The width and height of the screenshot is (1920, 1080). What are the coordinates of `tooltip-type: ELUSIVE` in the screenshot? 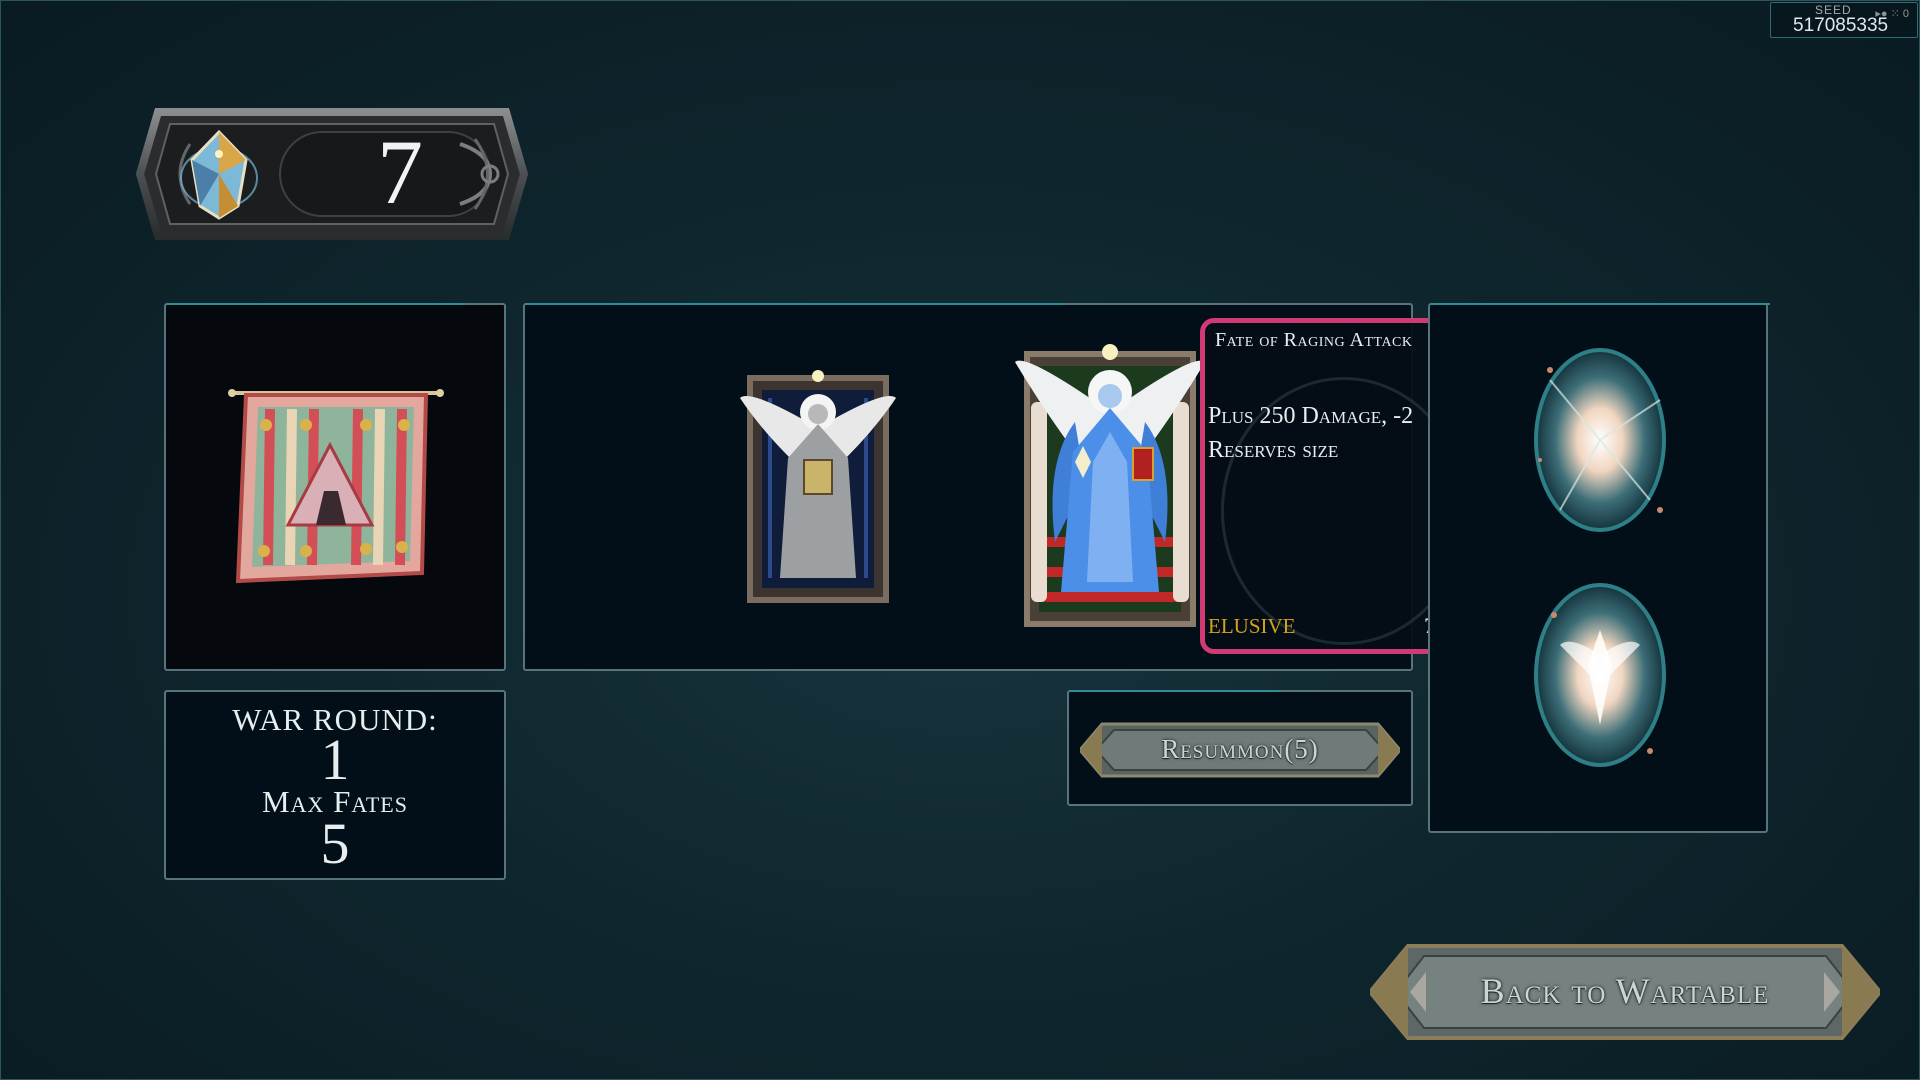 It's located at (1252, 626).